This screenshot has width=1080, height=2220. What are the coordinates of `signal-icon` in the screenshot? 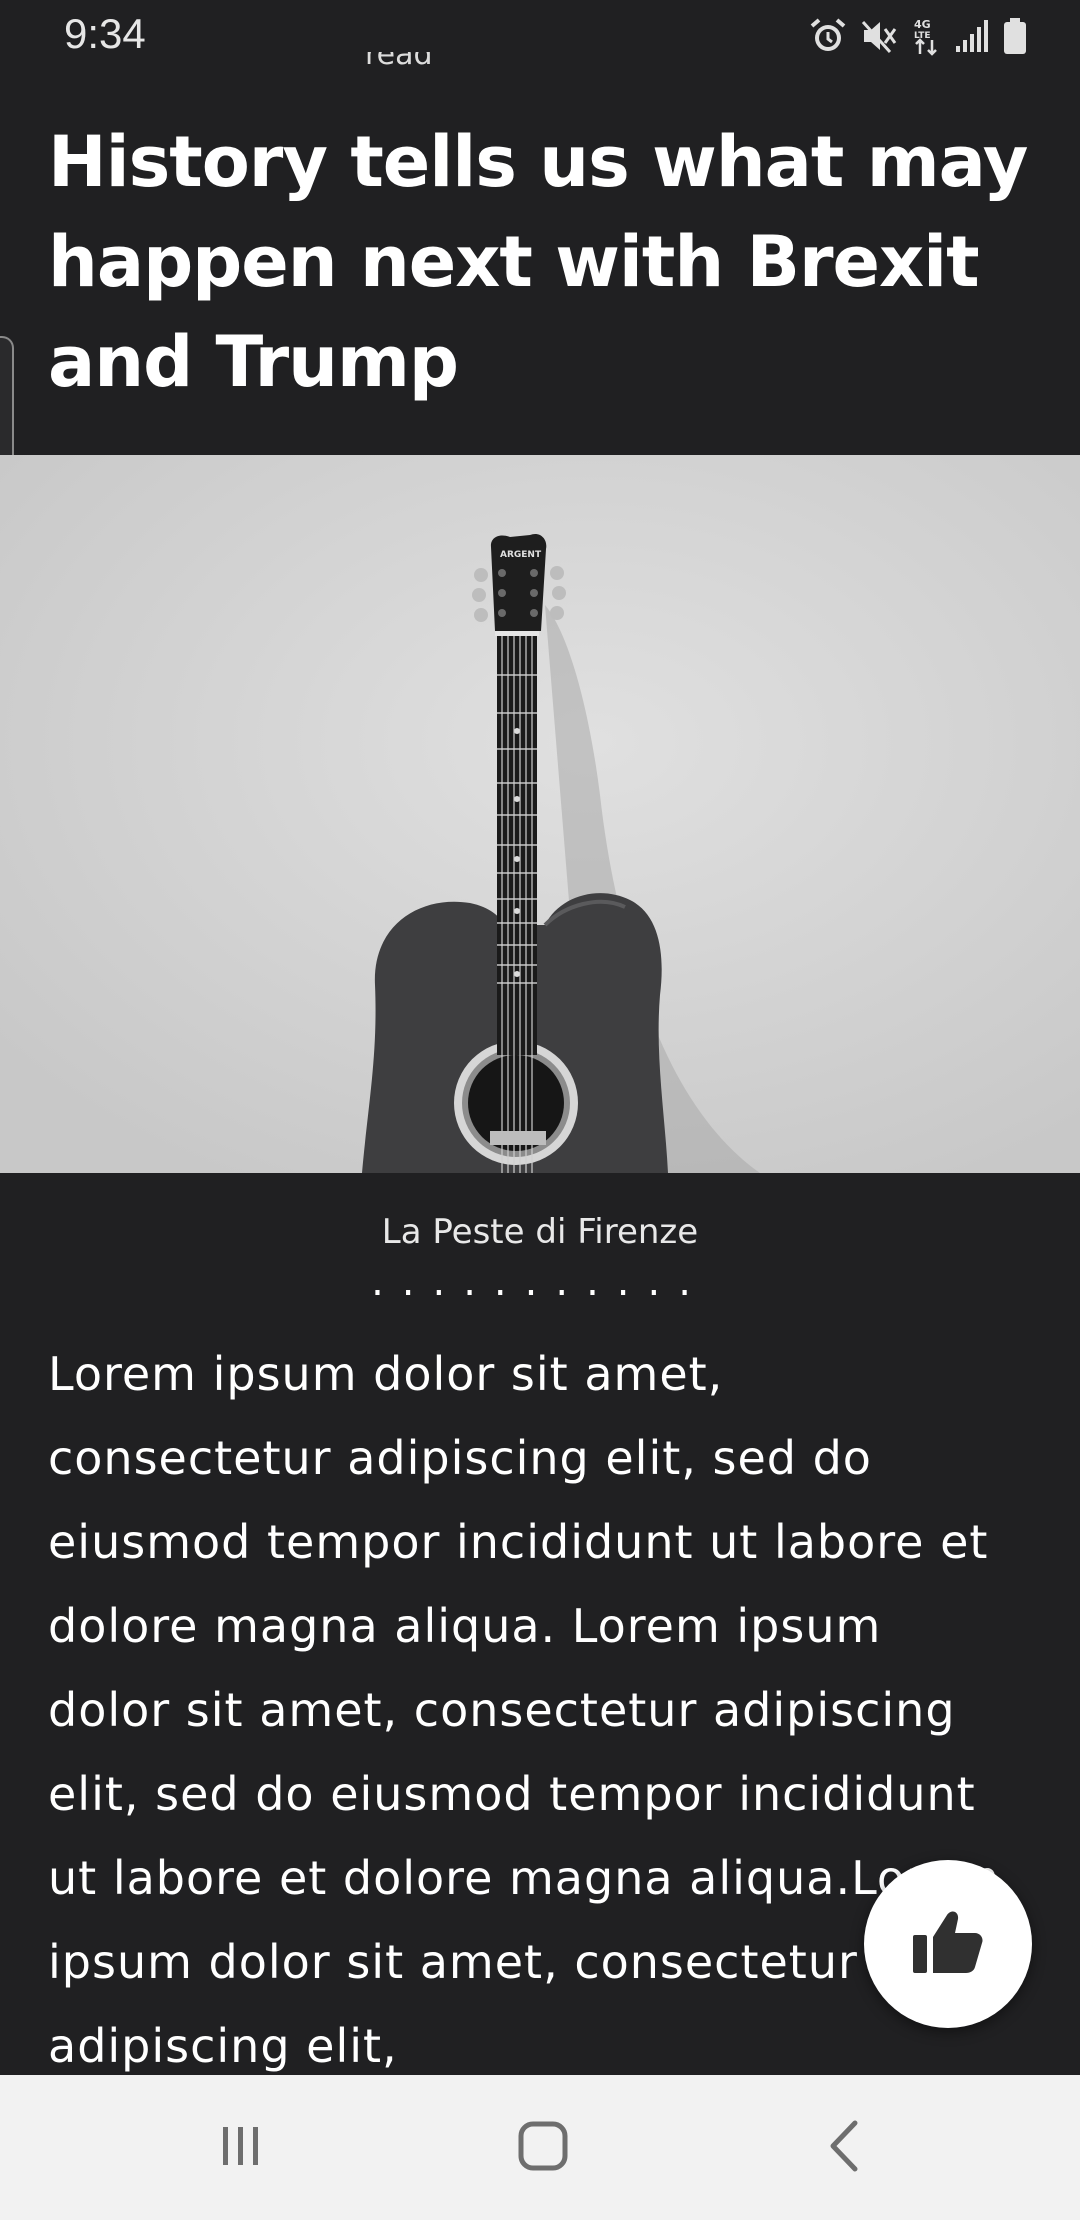 It's located at (972, 36).